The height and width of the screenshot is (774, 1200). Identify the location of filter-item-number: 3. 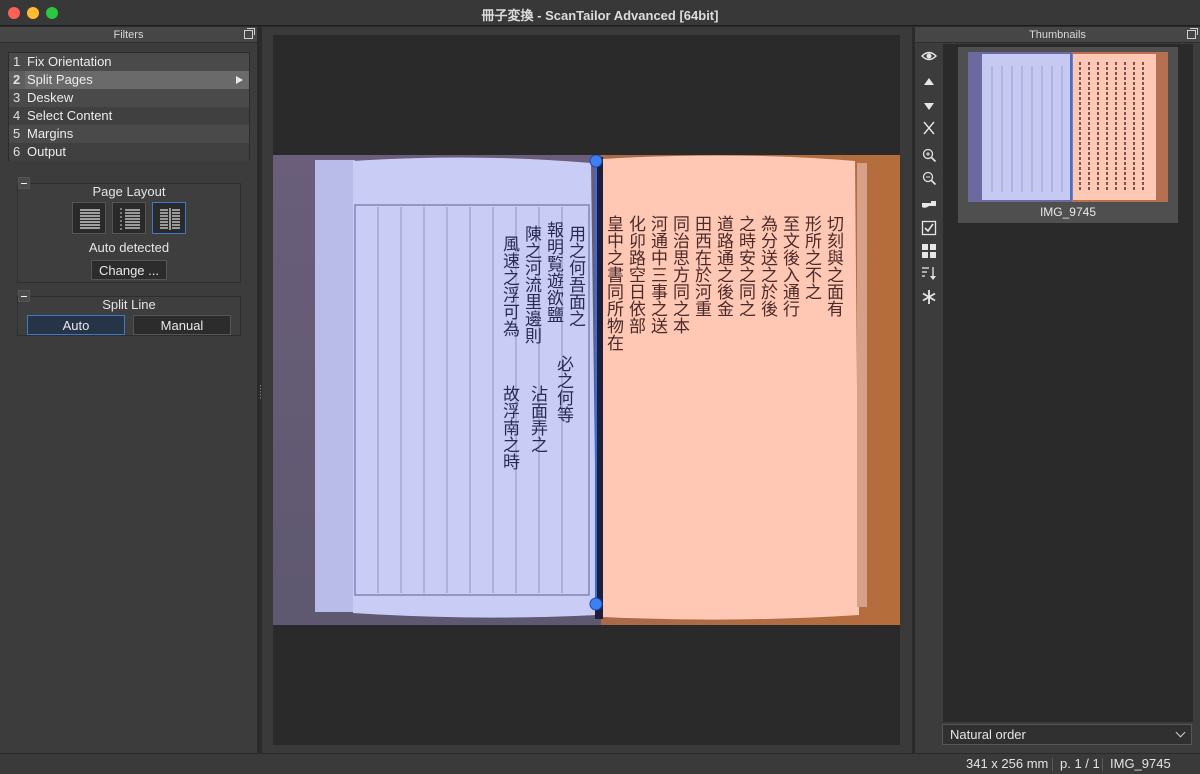
(17, 97).